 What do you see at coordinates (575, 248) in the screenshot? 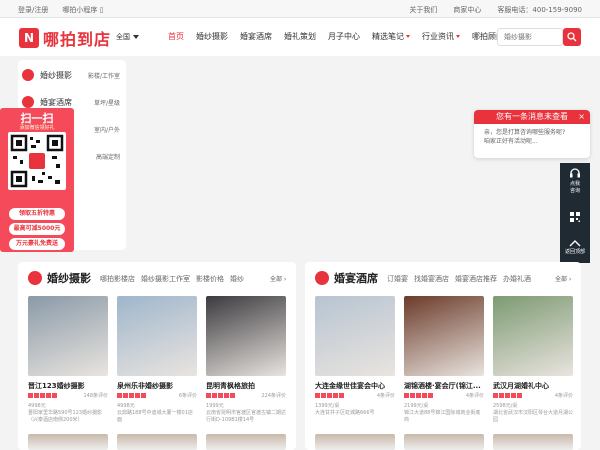
I see `back-to-top-button: 返回顶部` at bounding box center [575, 248].